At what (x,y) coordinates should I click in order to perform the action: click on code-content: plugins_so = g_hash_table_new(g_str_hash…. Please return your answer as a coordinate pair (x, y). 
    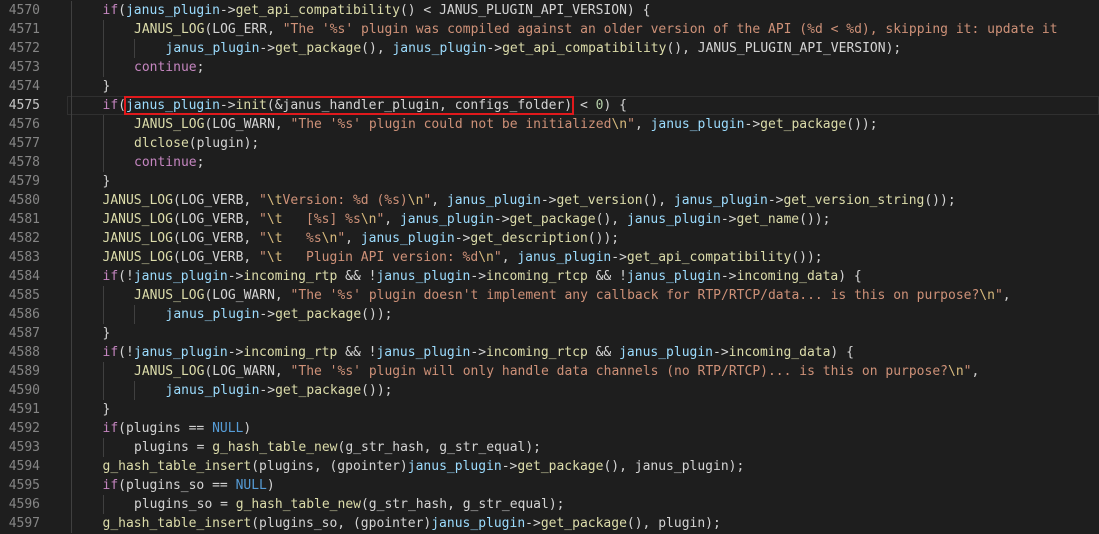
    Looking at the image, I should click on (349, 504).